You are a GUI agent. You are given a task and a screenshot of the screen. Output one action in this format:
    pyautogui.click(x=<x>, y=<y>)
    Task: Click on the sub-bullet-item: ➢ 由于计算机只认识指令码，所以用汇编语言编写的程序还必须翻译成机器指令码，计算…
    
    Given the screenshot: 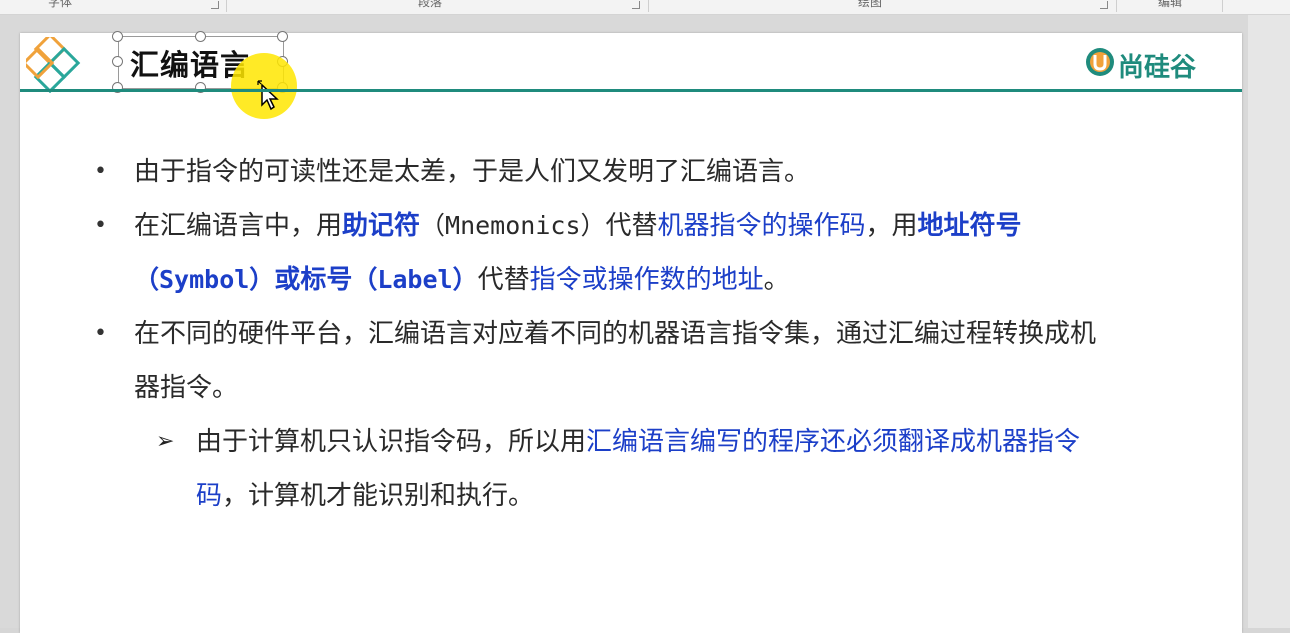 What is the action you would take?
    pyautogui.click(x=604, y=469)
    